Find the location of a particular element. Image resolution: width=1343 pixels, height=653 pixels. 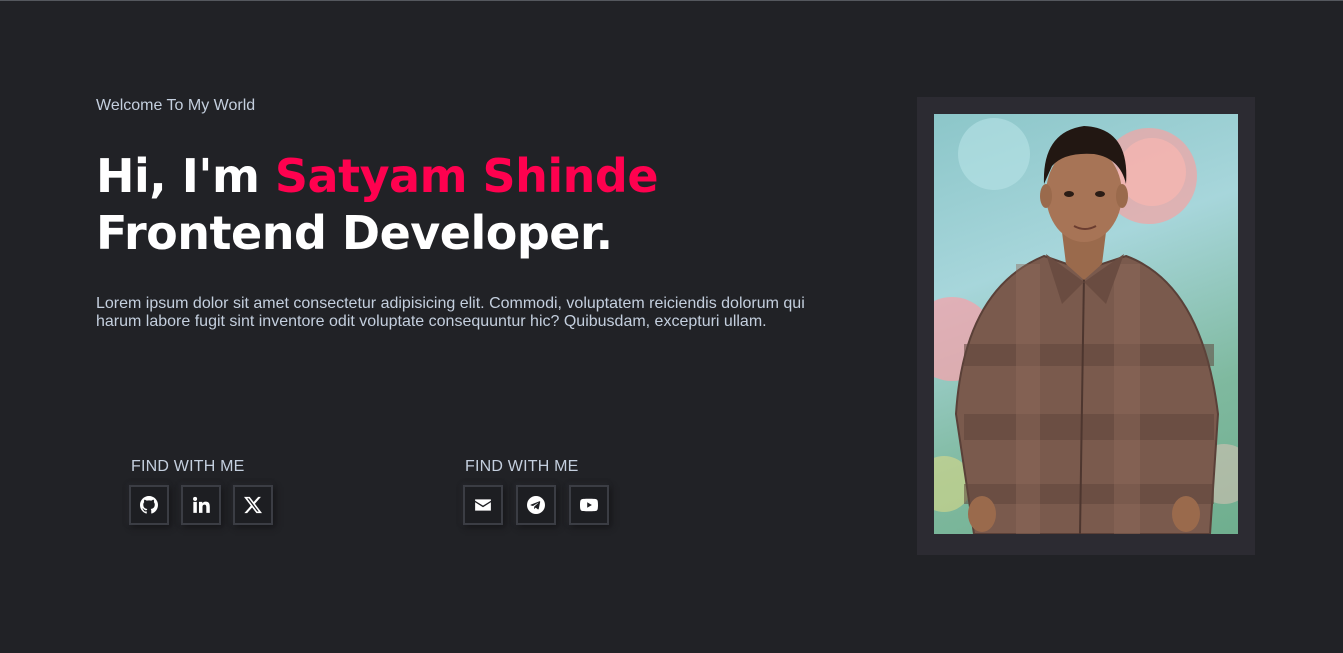

github-button is located at coordinates (149, 505).